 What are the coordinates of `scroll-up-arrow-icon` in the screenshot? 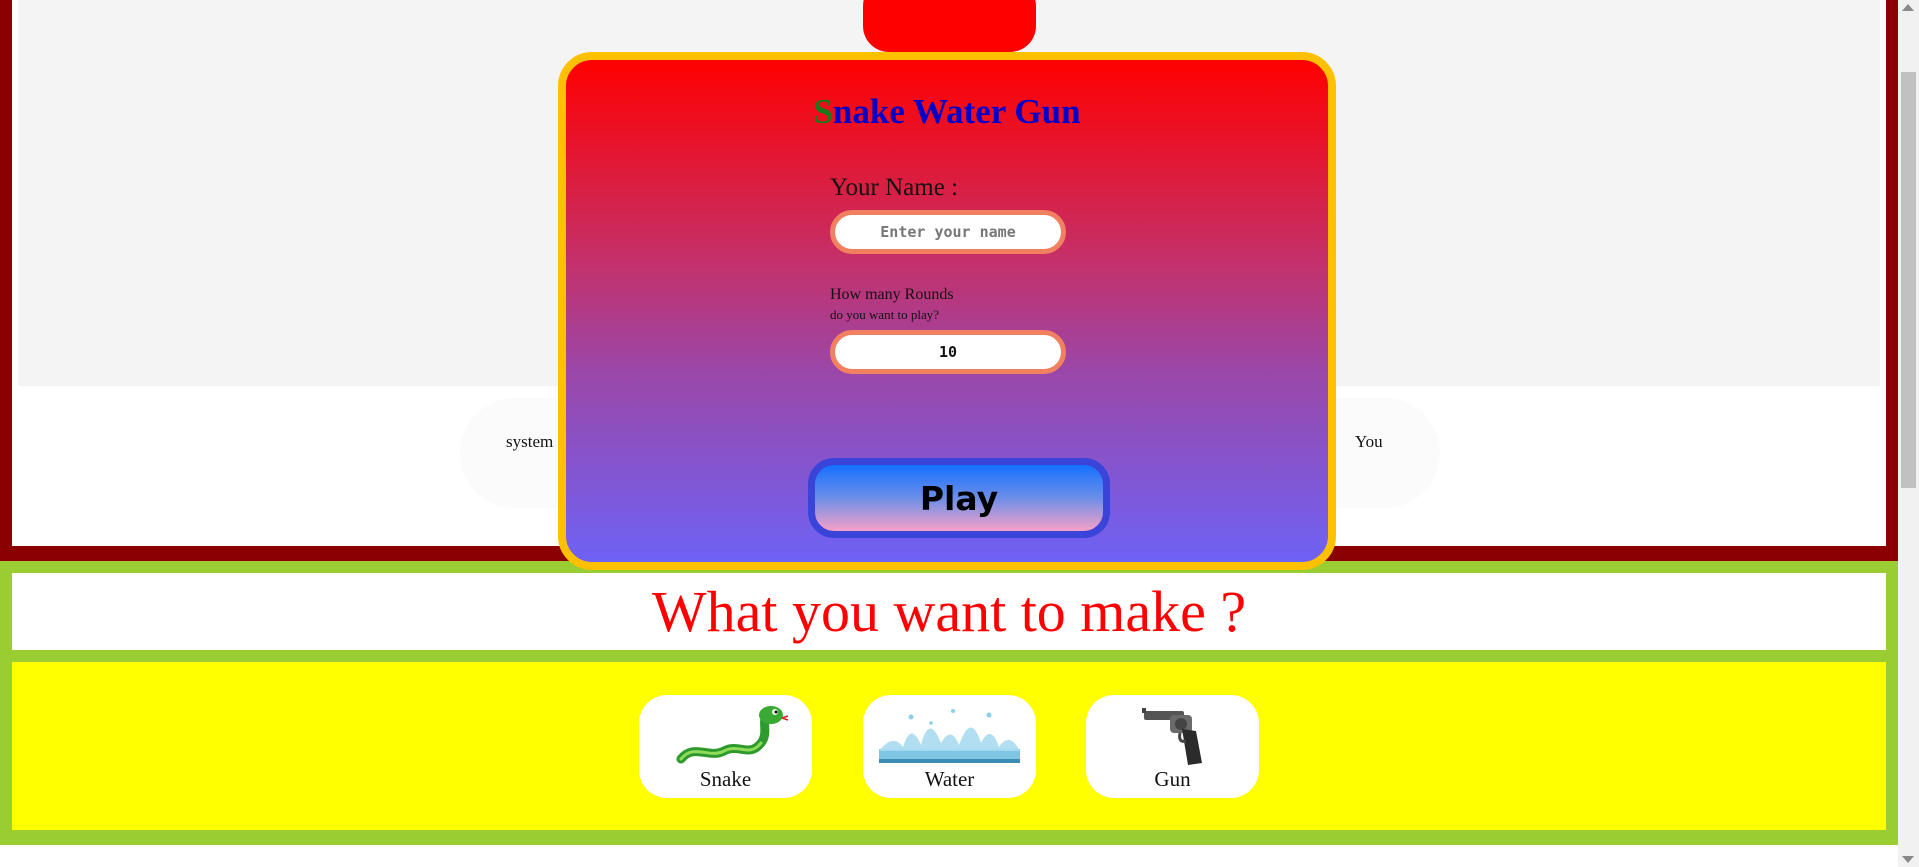 It's located at (1908, 7).